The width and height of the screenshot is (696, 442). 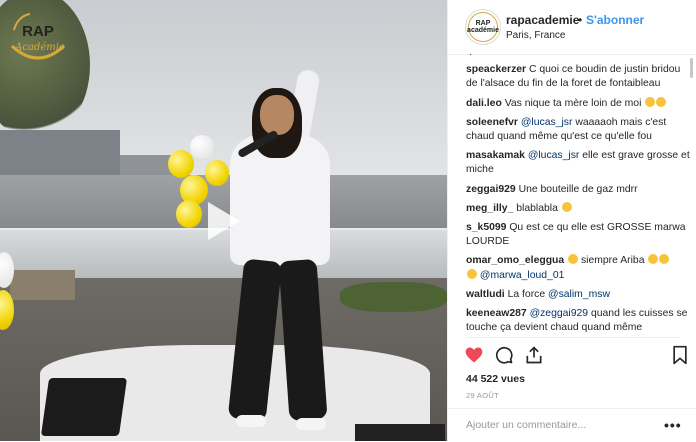 I want to click on comment-username: speackerzer, so click(x=496, y=69).